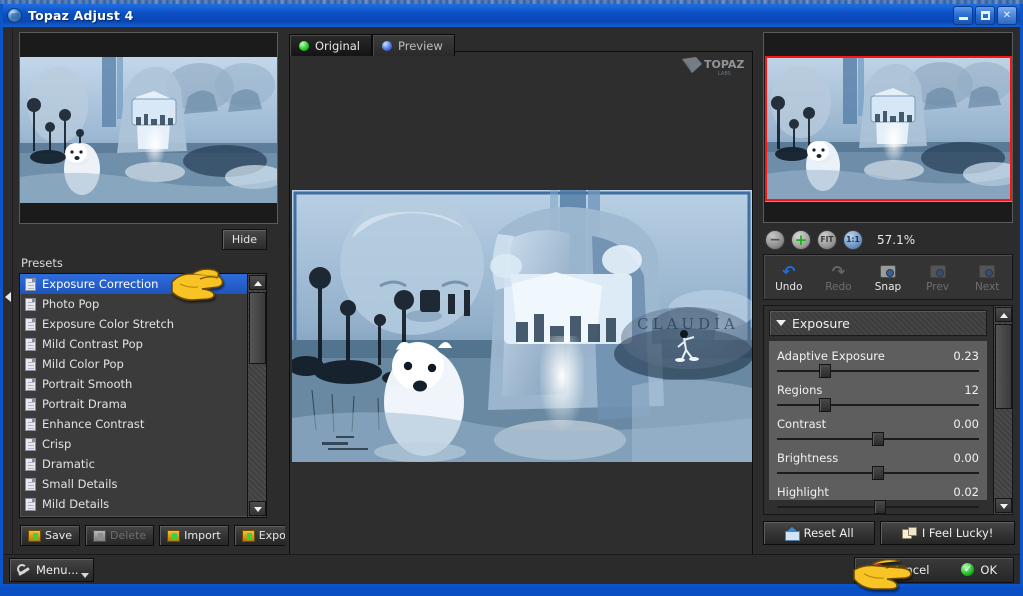 This screenshot has height=596, width=1023. What do you see at coordinates (803, 492) in the screenshot?
I see `slider-label: Highlight` at bounding box center [803, 492].